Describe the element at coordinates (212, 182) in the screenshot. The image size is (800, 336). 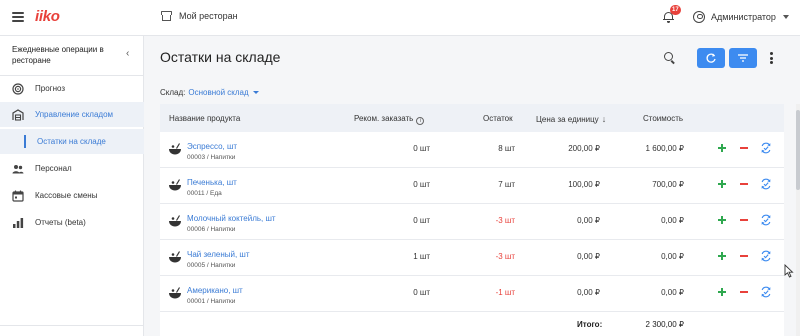
I see `product-name-link: Печенька, шт` at that location.